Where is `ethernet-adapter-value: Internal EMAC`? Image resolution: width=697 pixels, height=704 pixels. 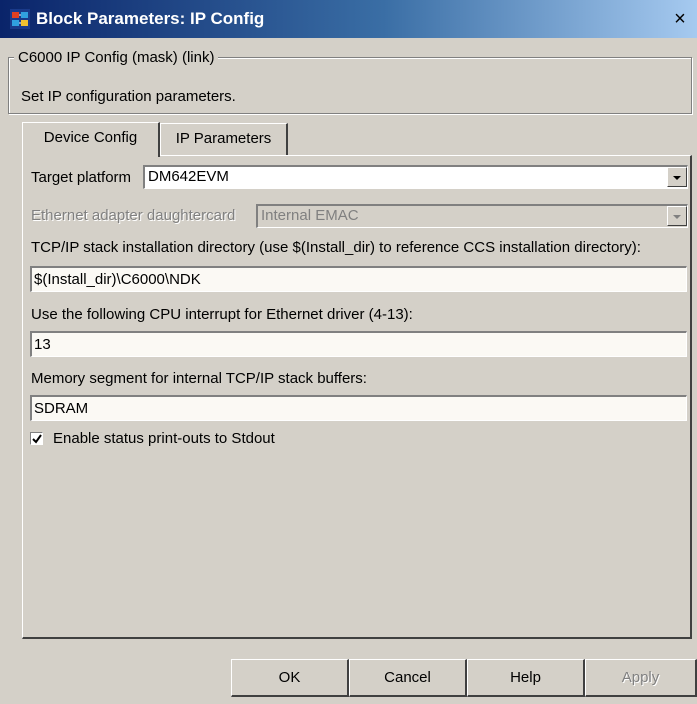
ethernet-adapter-value: Internal EMAC is located at coordinates (310, 215).